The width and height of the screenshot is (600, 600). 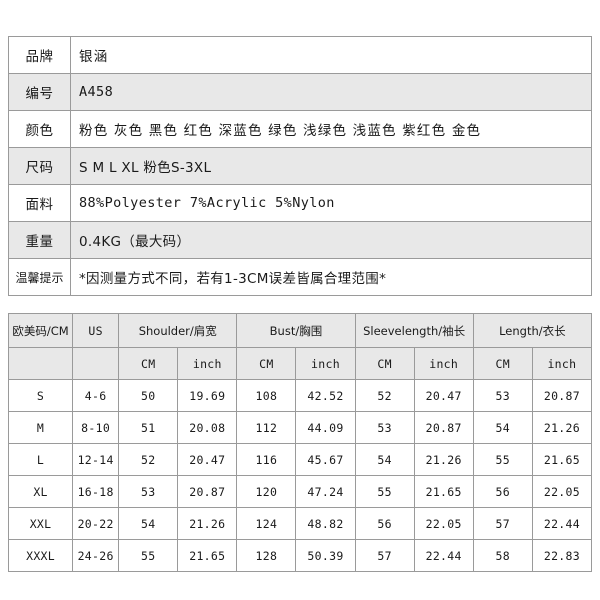 I want to click on cell-bust_cm: 116, so click(x=266, y=459).